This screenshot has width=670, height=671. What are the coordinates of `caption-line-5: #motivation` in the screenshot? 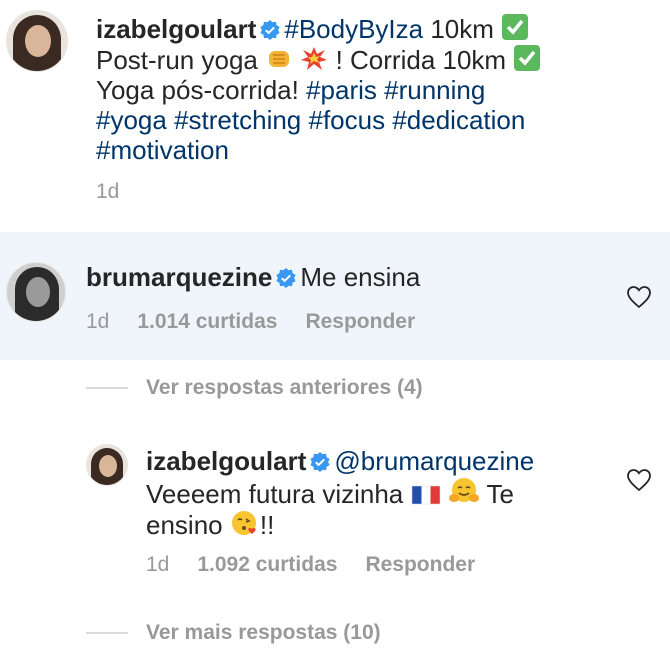 It's located at (376, 150).